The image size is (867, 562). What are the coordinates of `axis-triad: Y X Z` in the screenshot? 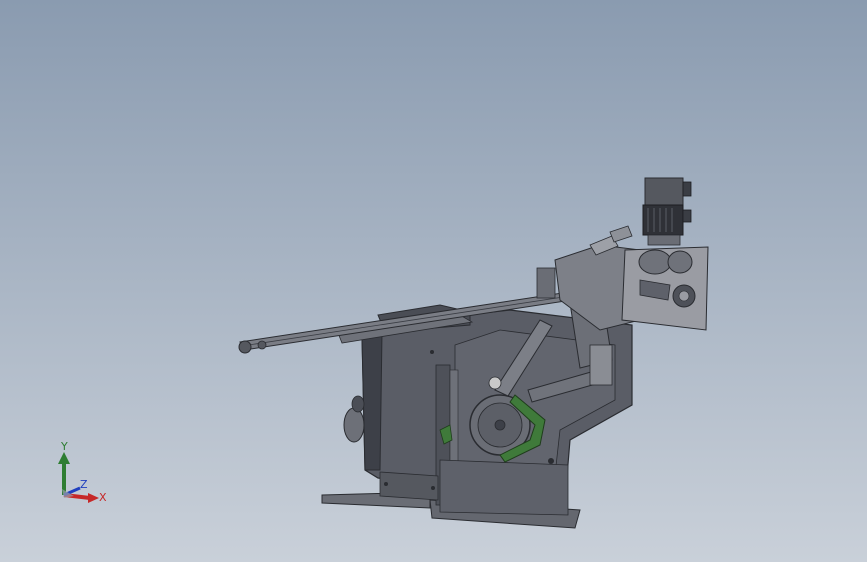 It's located at (82, 472).